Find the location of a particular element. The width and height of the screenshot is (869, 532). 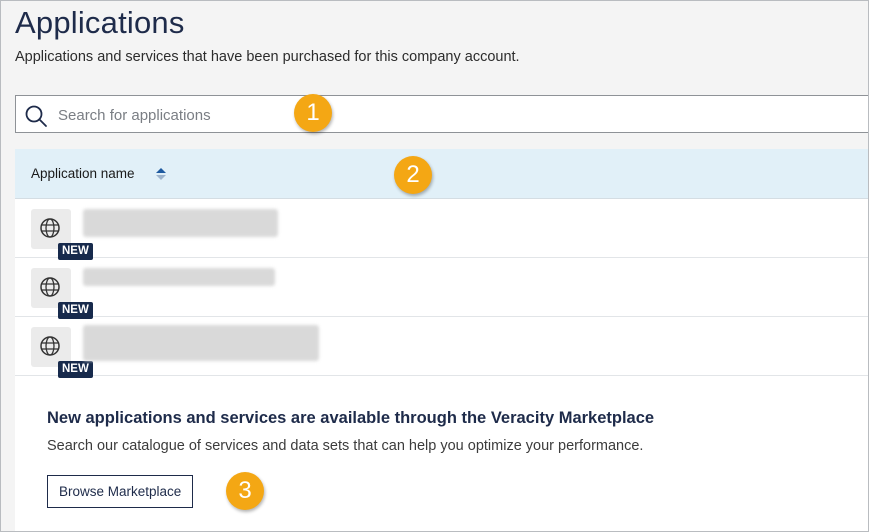

callout-marker: 3 is located at coordinates (245, 491).